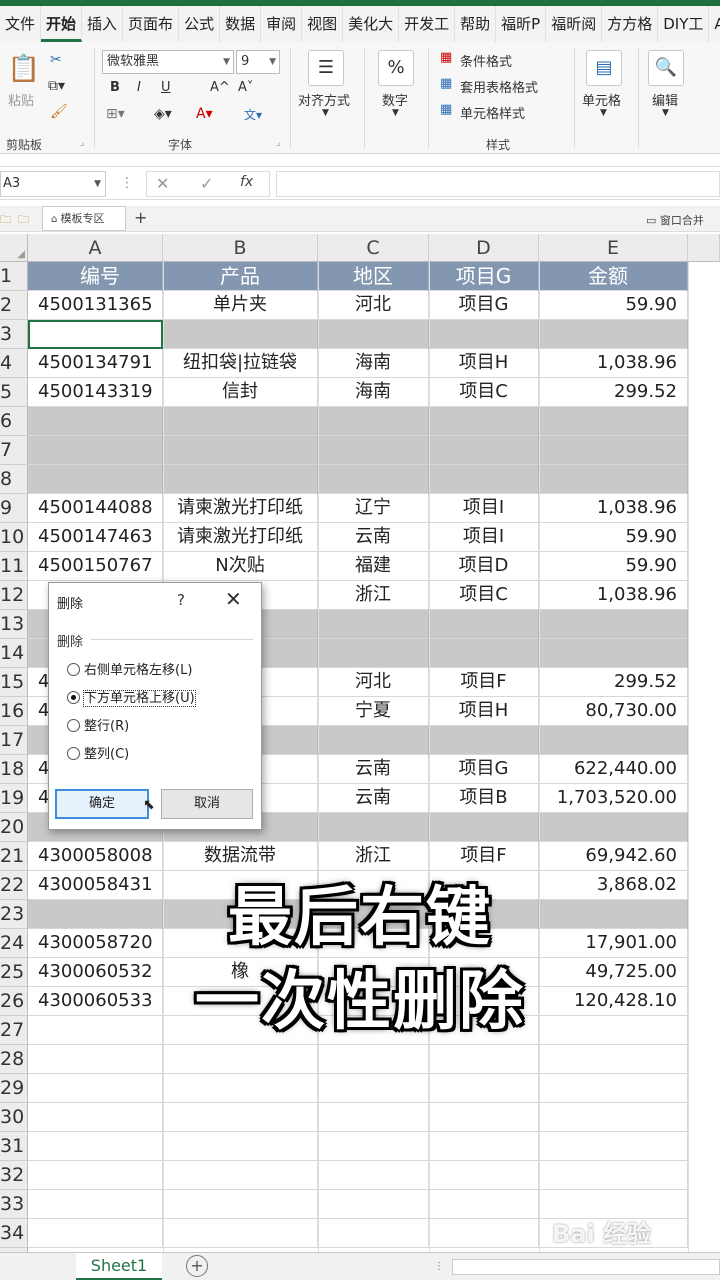  I want to click on tab-0: 文件, so click(21, 24).